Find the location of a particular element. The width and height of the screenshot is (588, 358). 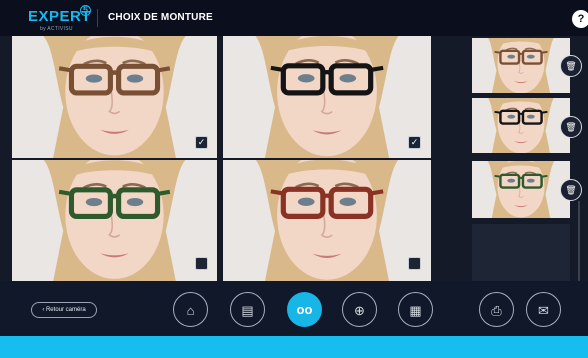

header: EXPERT 5 by ACTIVISU CHOIX DE MONTURE ? is located at coordinates (294, 18).